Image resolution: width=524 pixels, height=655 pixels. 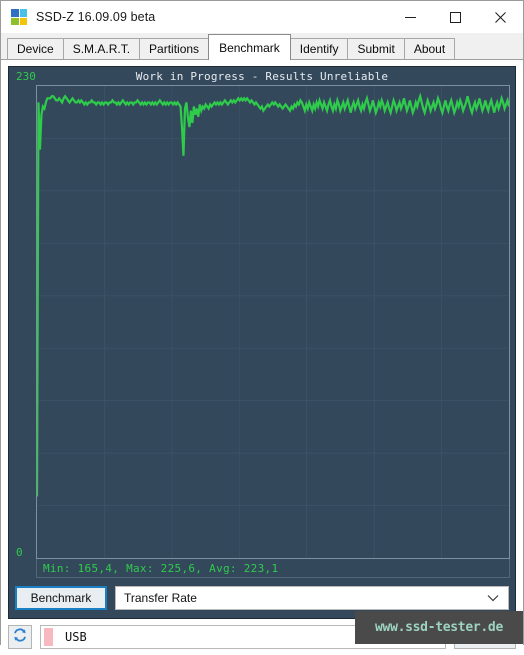 I want to click on benchmark-controls: Benchmark Transfer Rate, so click(x=262, y=598).